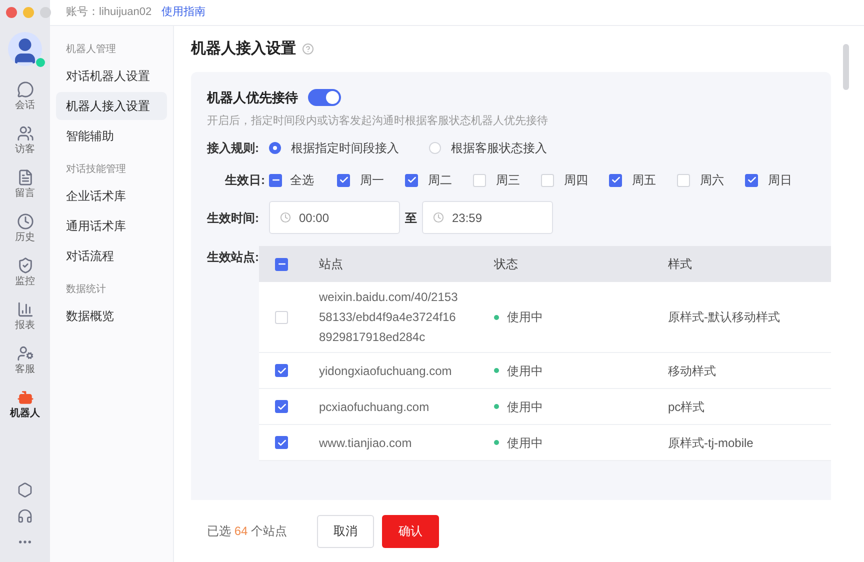 Image resolution: width=864 pixels, height=562 pixels. Describe the element at coordinates (711, 443) in the screenshot. I see `style-name: 原样式-tj-mobile` at that location.